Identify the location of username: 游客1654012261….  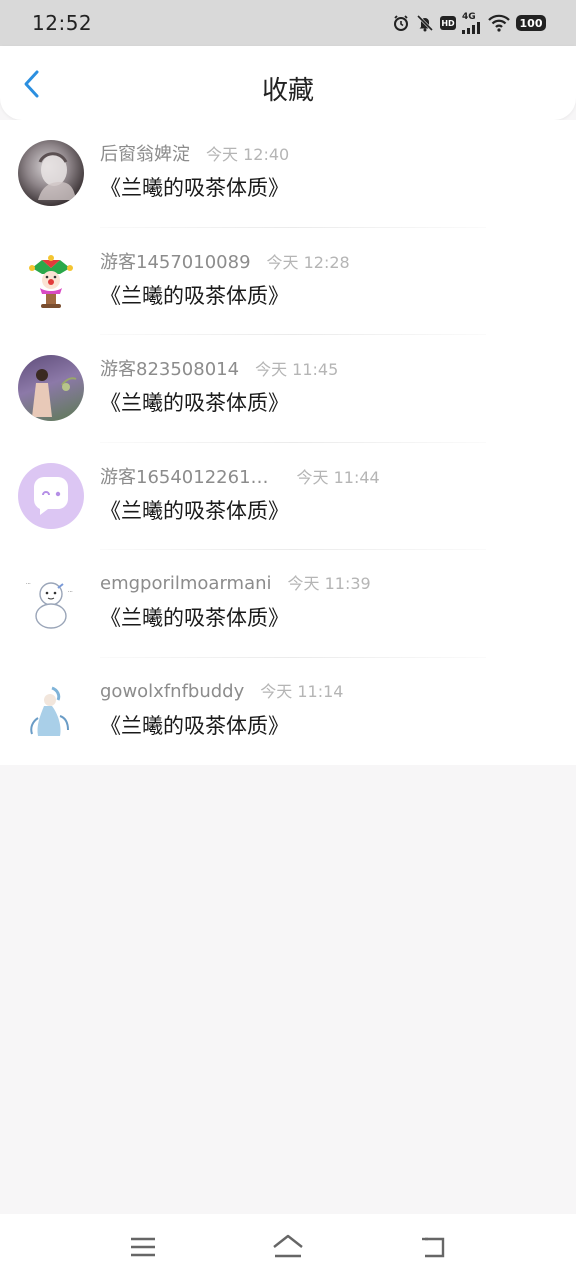
(184, 477).